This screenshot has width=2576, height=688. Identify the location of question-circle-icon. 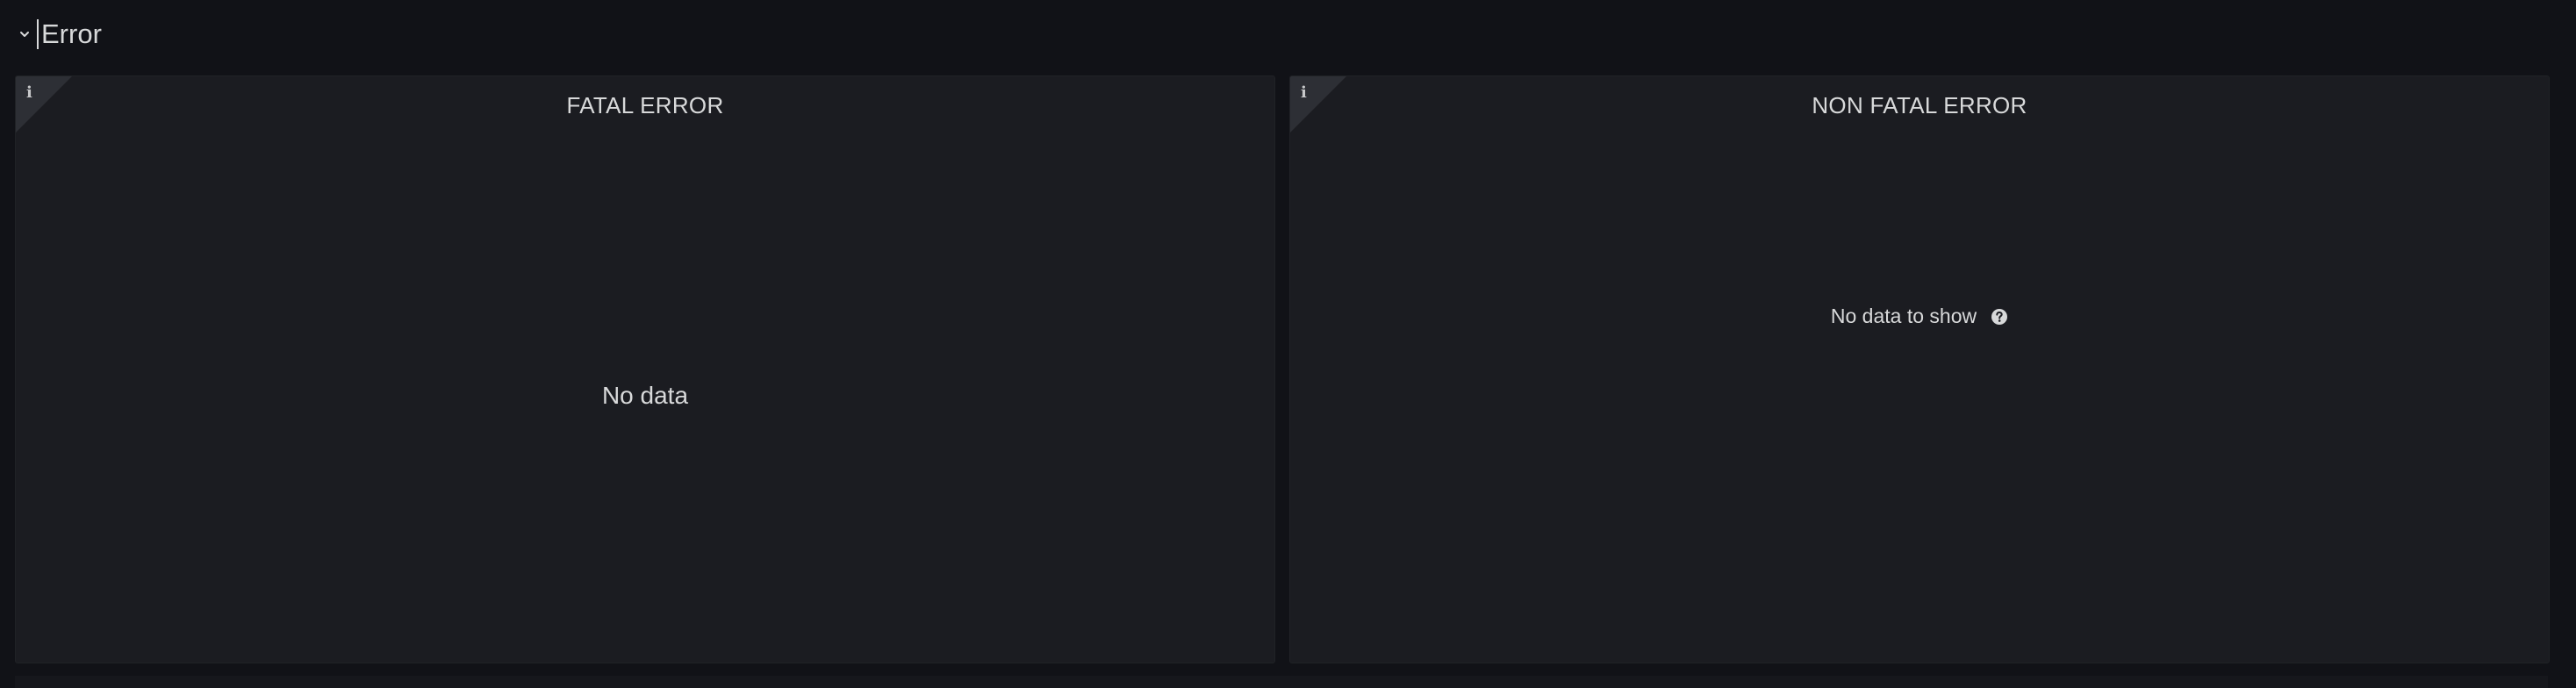
(2000, 317).